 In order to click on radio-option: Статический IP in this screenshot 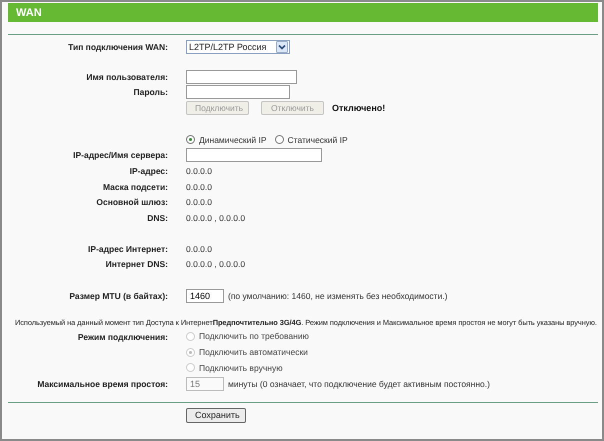, I will do `click(311, 139)`.